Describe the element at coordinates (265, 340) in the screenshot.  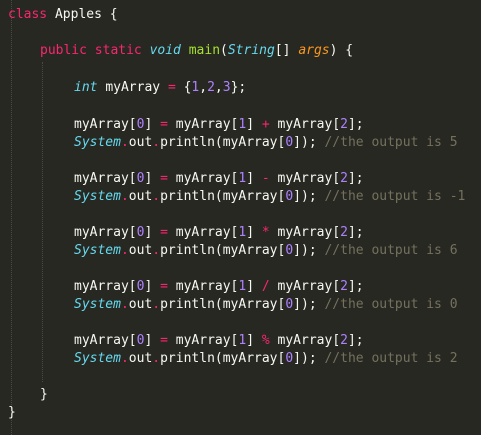
I see `arith-operator: %` at that location.